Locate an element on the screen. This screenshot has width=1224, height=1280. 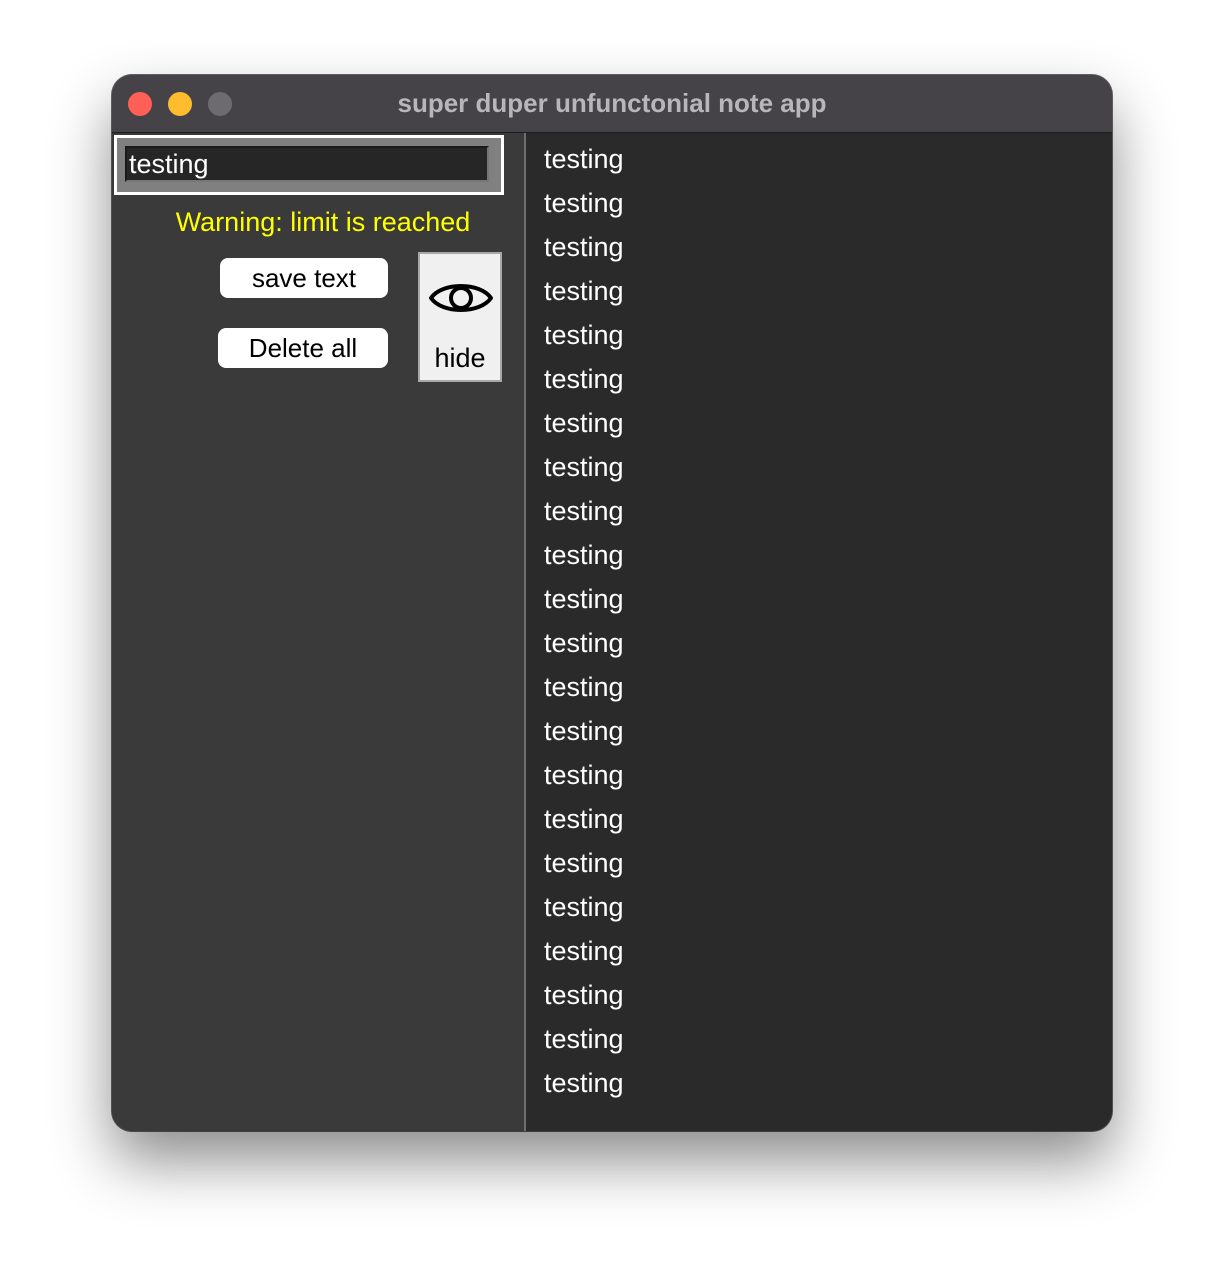
save-text-button: save text is located at coordinates (304, 278).